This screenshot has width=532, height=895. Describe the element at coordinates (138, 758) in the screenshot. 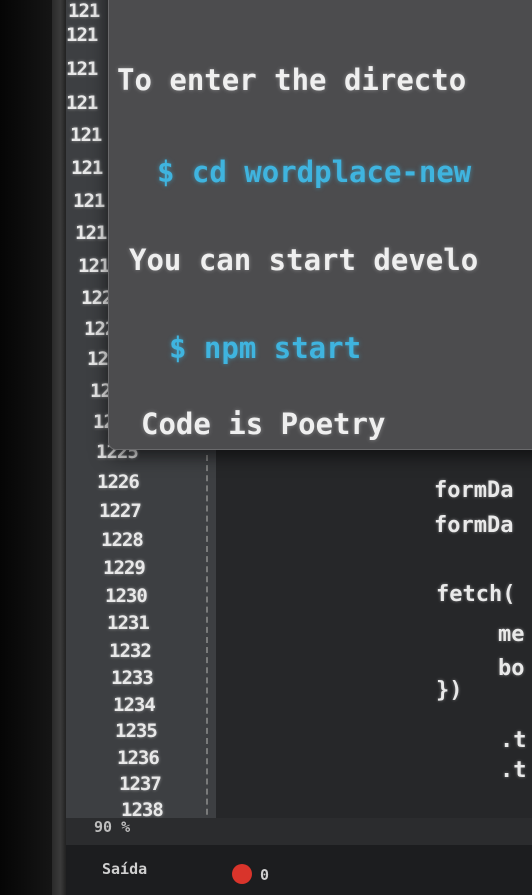

I see `line-number: 1236` at that location.